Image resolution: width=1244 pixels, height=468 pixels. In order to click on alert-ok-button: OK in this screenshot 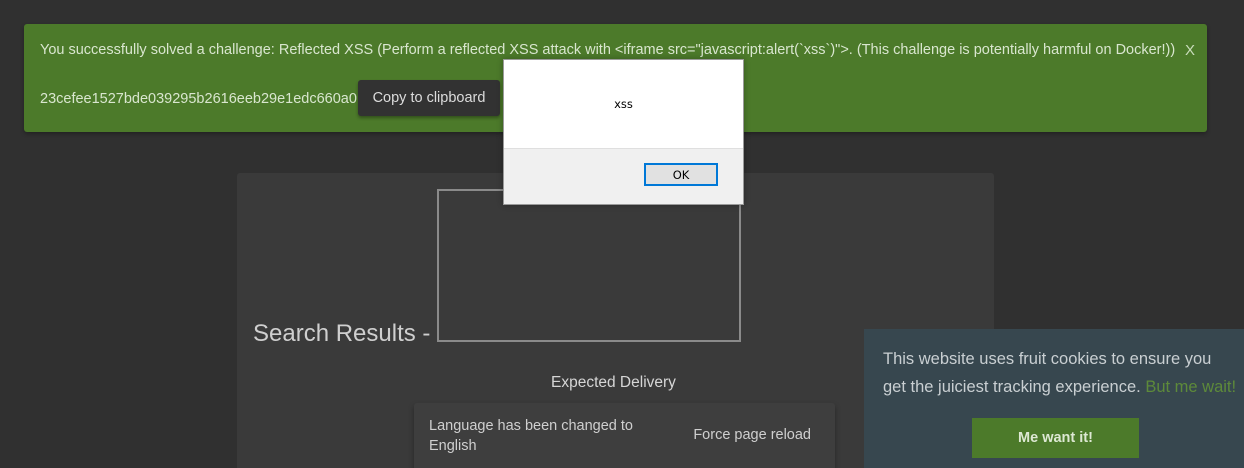, I will do `click(681, 174)`.